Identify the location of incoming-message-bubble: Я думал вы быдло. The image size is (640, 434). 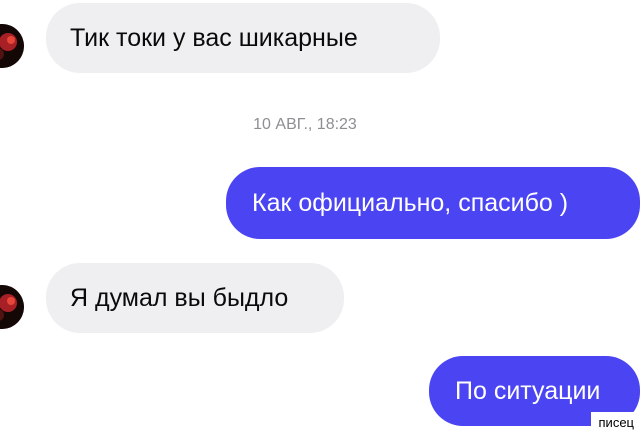
(195, 298).